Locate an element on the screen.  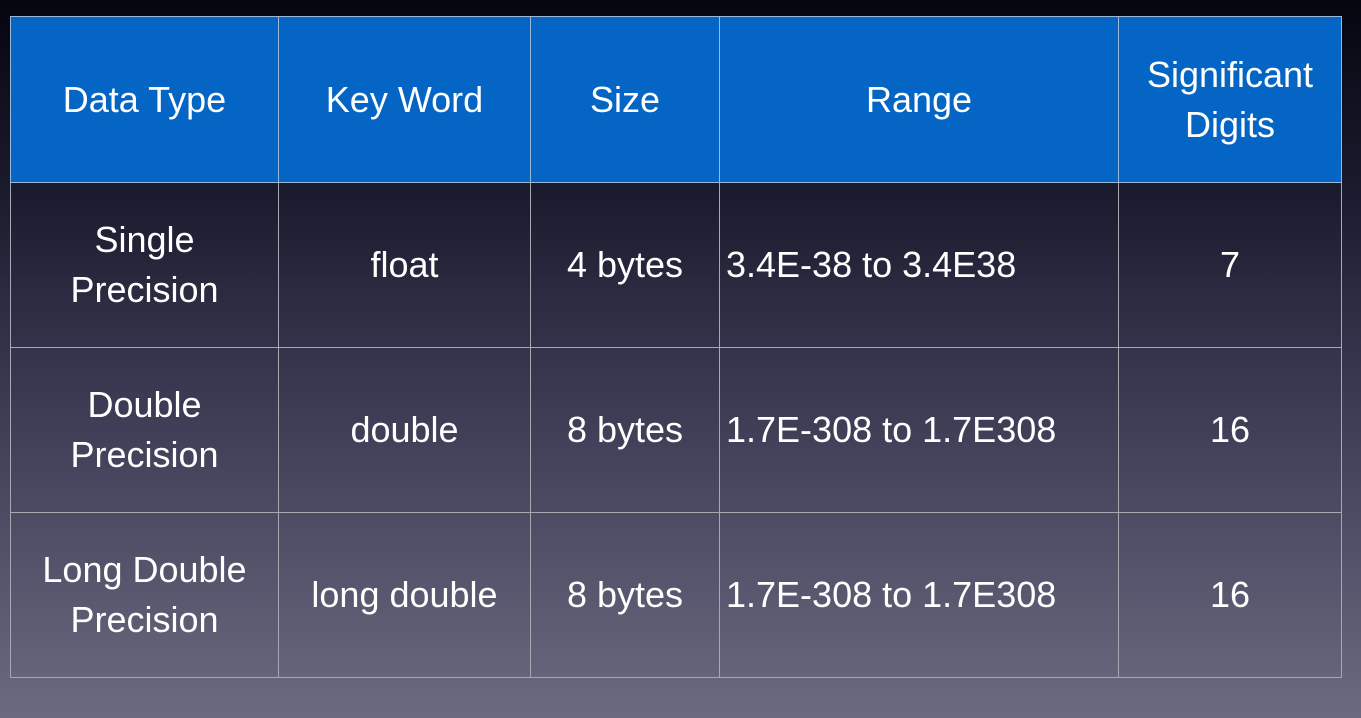
header-key-word: Key Word is located at coordinates (404, 99).